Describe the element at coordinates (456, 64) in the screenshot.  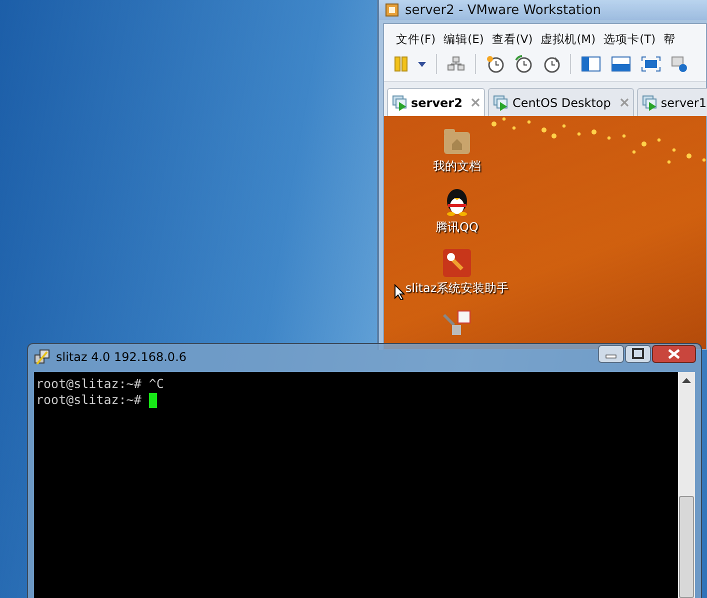
I see `computers-icon` at that location.